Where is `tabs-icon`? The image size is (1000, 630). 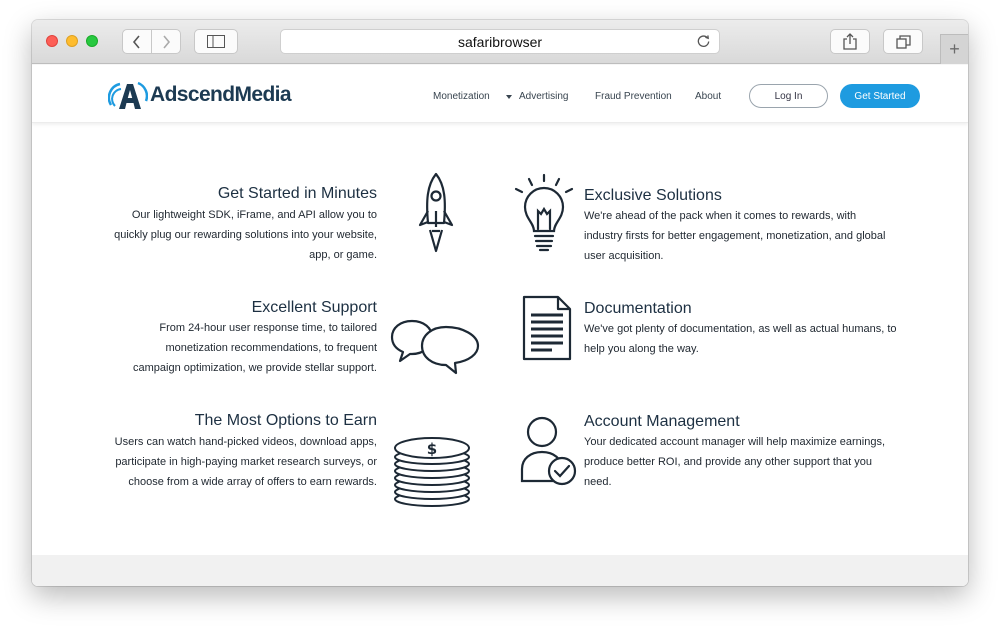 tabs-icon is located at coordinates (903, 41).